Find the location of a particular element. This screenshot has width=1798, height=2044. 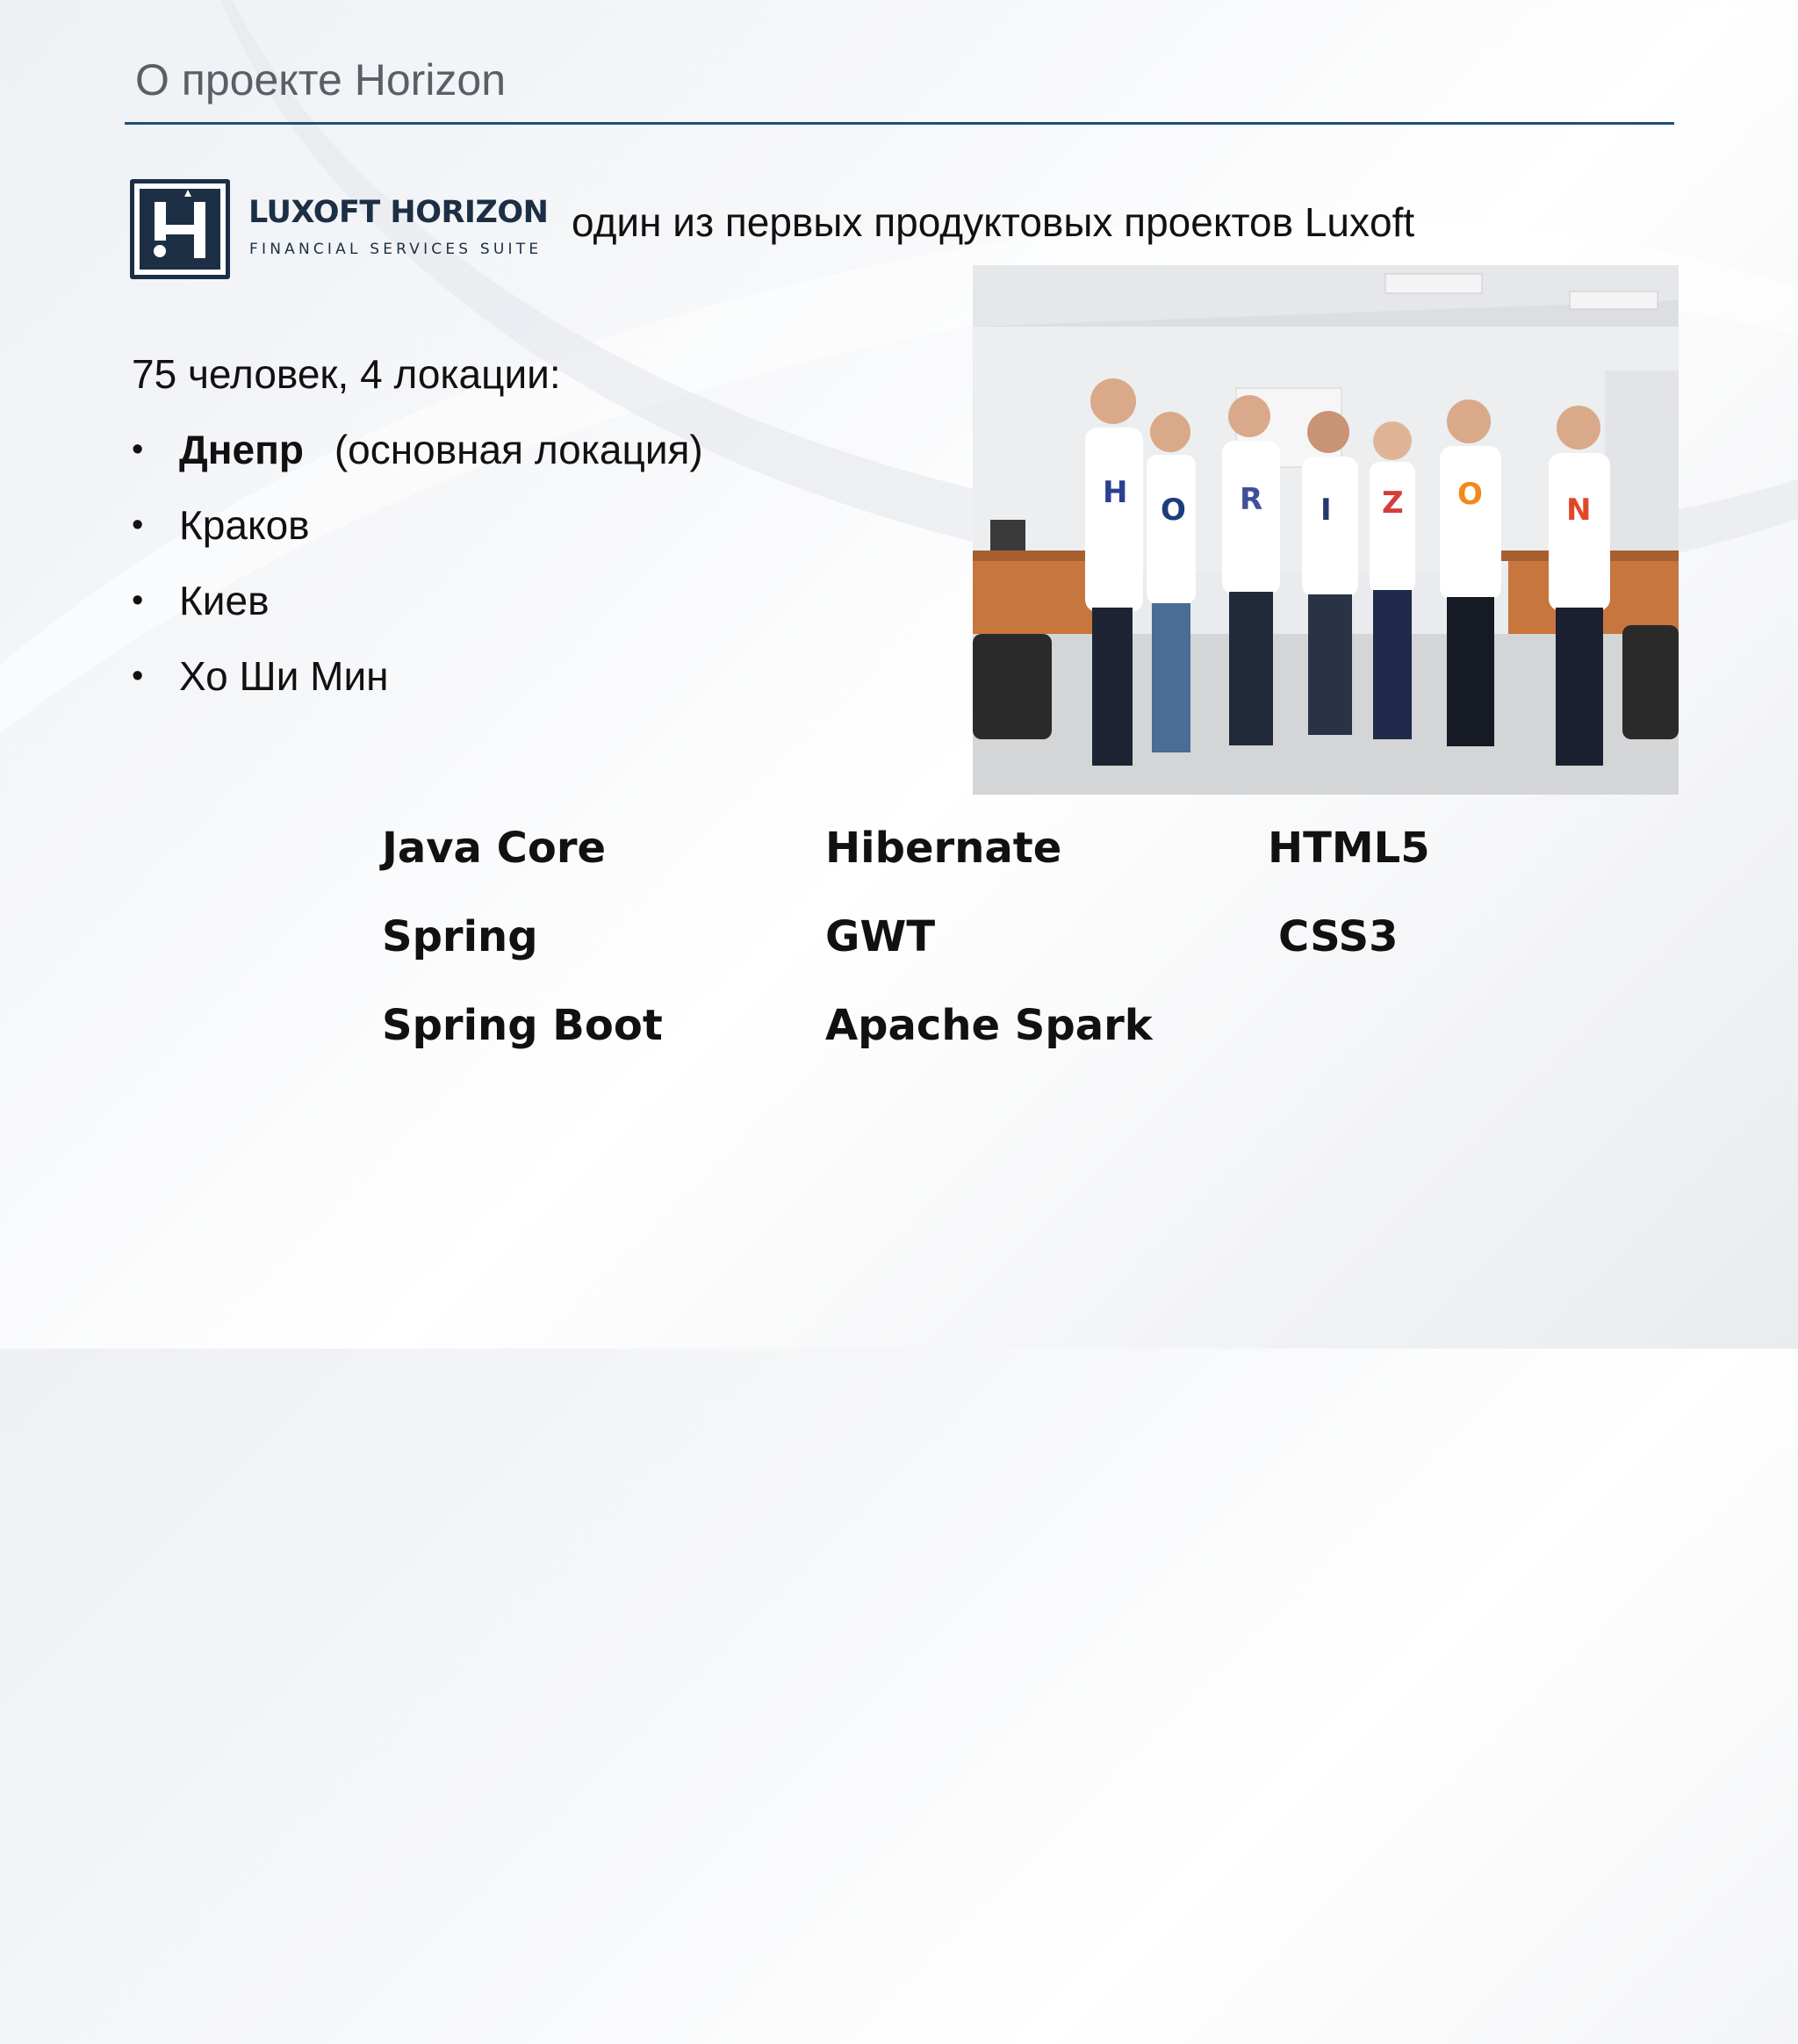

tech-hibernate: Hibernate is located at coordinates (943, 848).